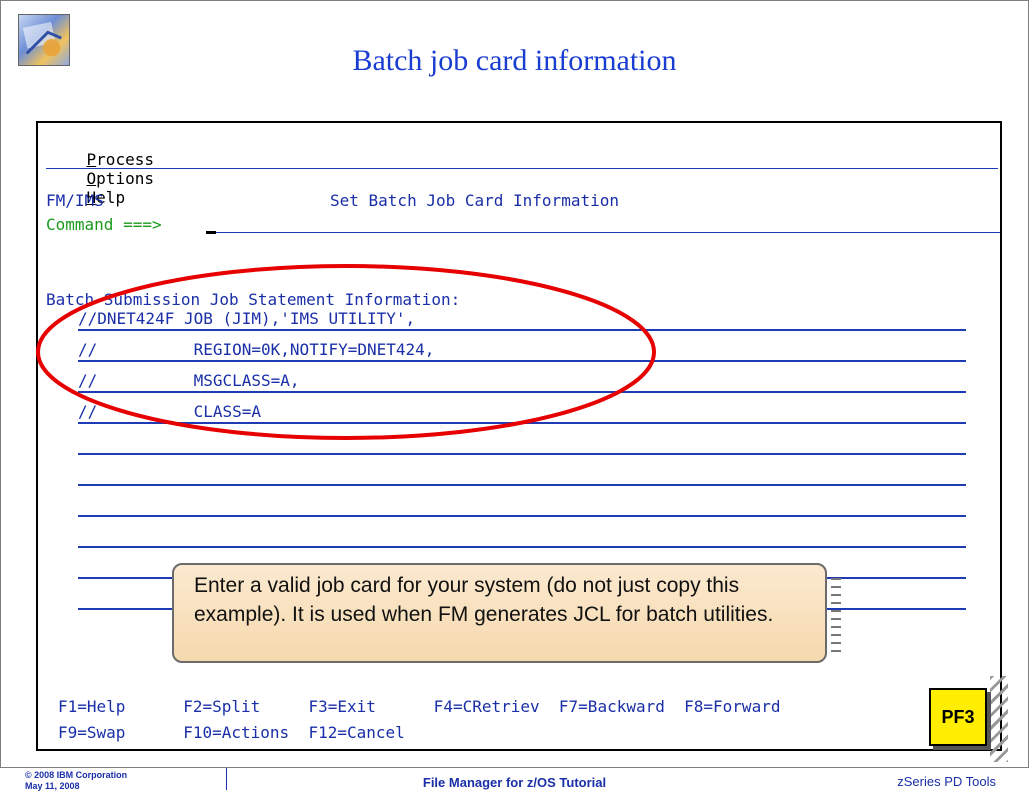 The width and height of the screenshot is (1029, 795). Describe the element at coordinates (514, 782) in the screenshot. I see `footer-title: File Manager for z/OS Tutorial` at that location.